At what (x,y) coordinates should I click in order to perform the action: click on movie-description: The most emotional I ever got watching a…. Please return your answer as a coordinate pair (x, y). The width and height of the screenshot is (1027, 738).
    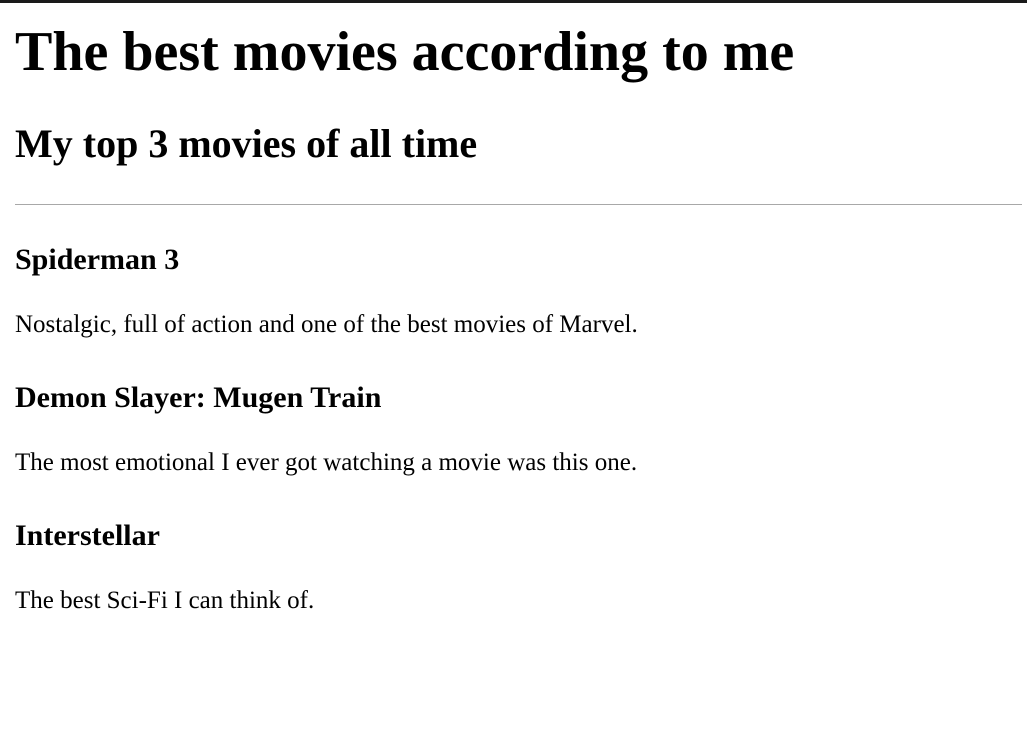
    Looking at the image, I should click on (326, 462).